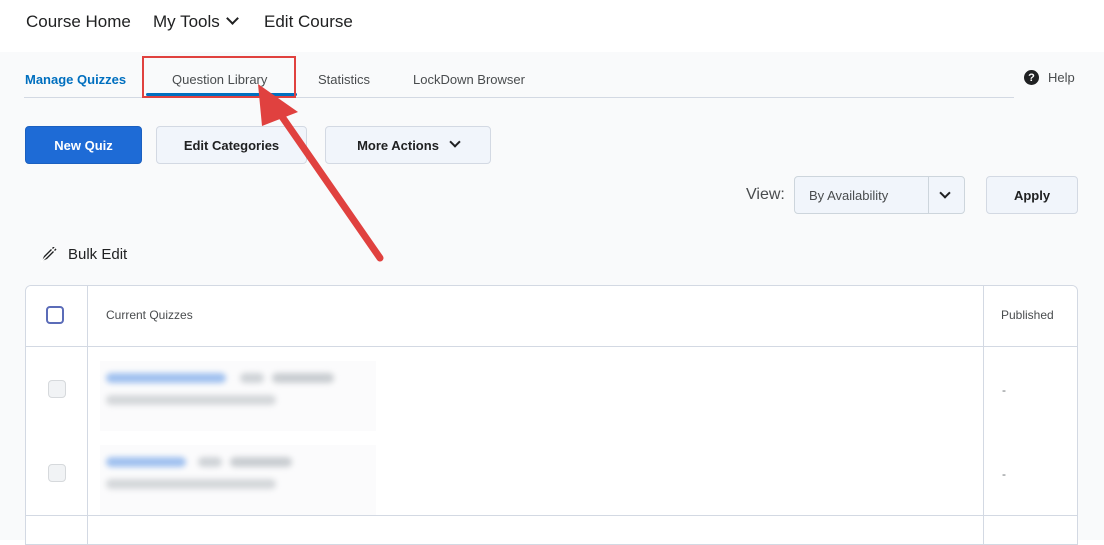 Image resolution: width=1104 pixels, height=545 pixels. What do you see at coordinates (231, 145) in the screenshot?
I see `edit-categories-button: Edit Categories` at bounding box center [231, 145].